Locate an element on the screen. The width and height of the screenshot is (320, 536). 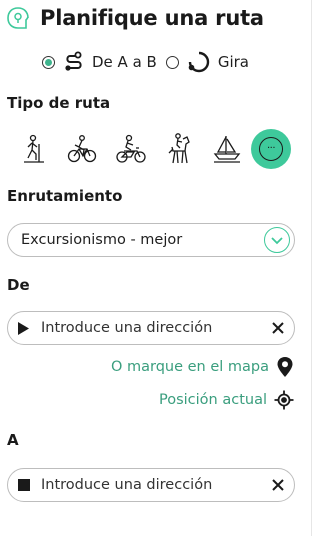
hiking-icon is located at coordinates (34, 148).